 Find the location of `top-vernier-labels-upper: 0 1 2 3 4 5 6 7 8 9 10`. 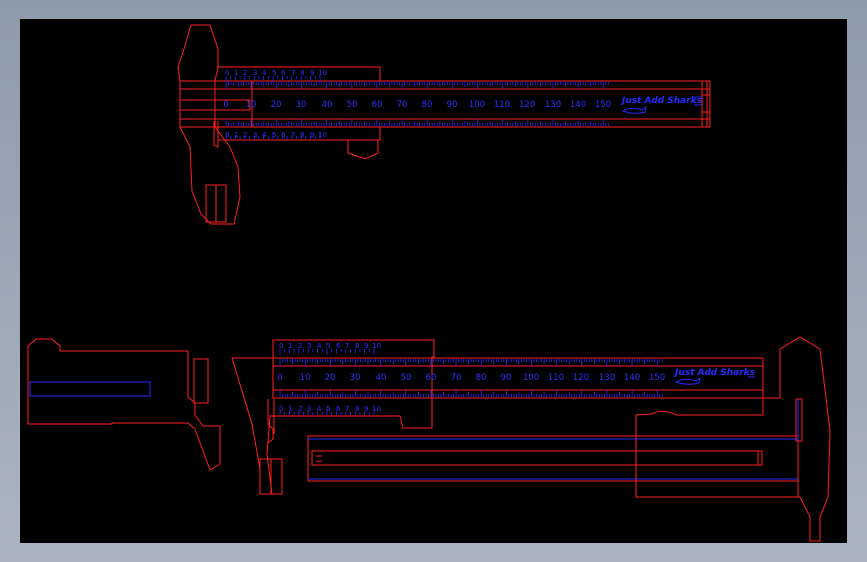

top-vernier-labels-upper: 0 1 2 3 4 5 6 7 8 9 10 is located at coordinates (276, 73).